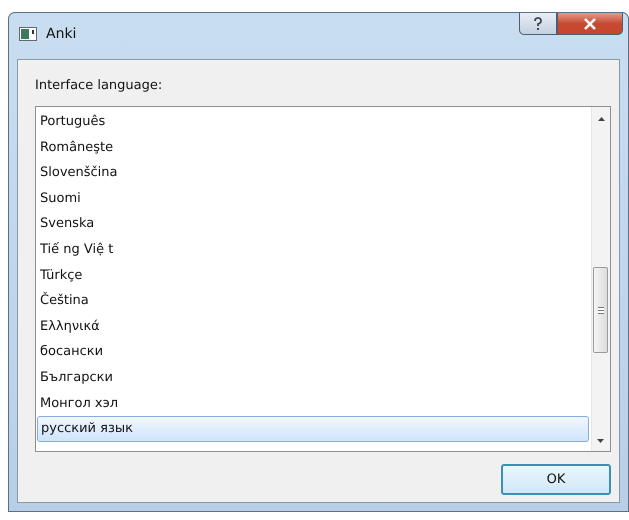 Image resolution: width=629 pixels, height=520 pixels. Describe the element at coordinates (600, 441) in the screenshot. I see `scroll-down-icon` at that location.